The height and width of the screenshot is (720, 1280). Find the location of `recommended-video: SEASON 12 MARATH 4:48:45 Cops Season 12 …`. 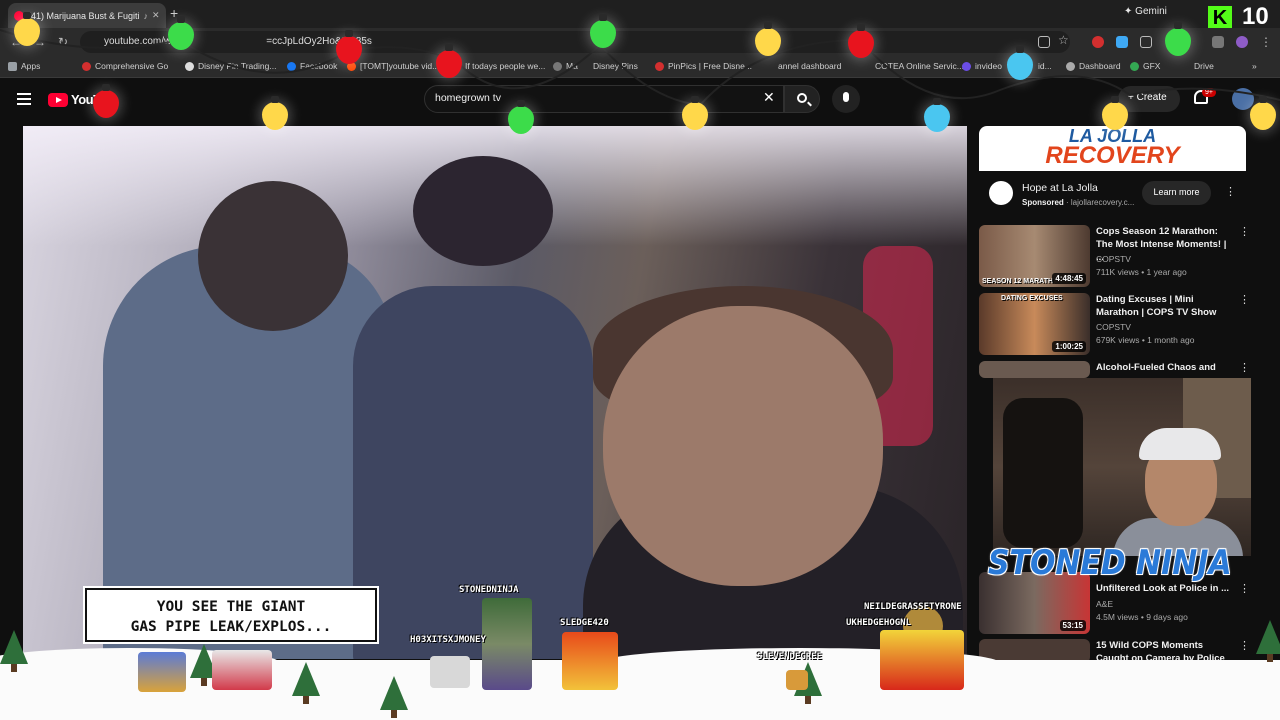

recommended-video: SEASON 12 MARATH 4:48:45 Cops Season 12 … is located at coordinates (1114, 257).